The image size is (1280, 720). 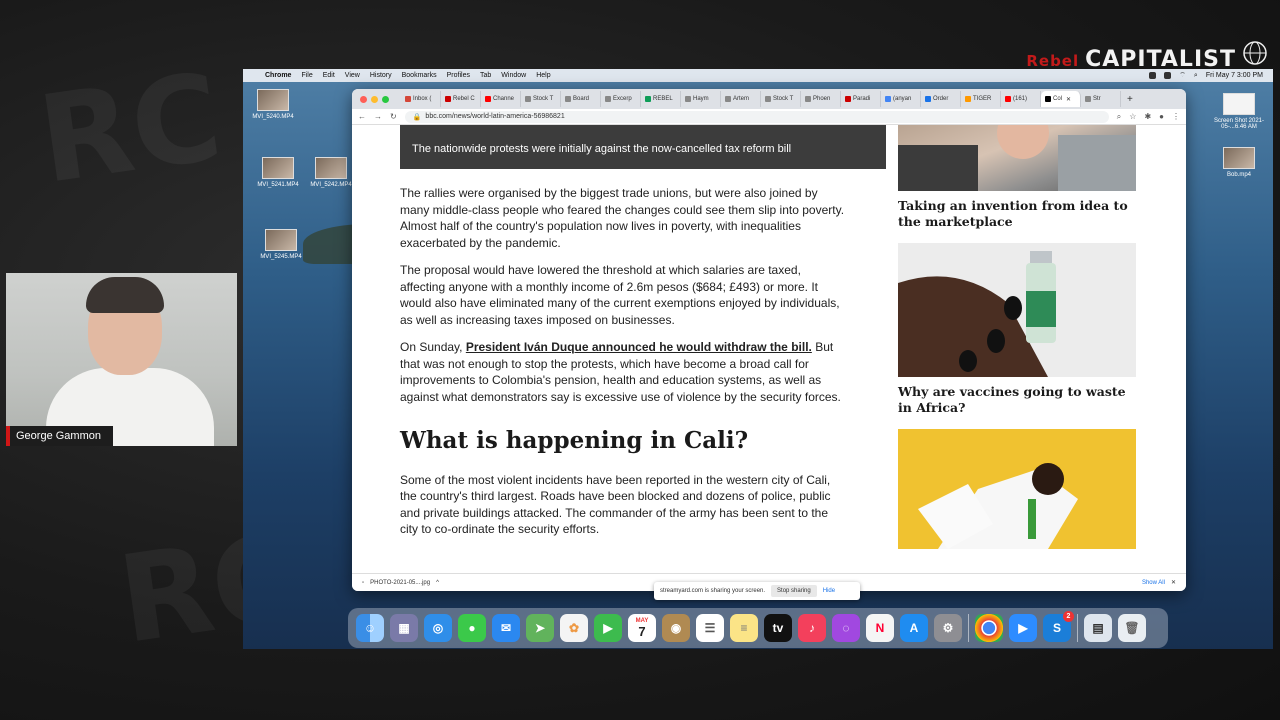 I want to click on profile-avatar-icon: ●, so click(x=1161, y=117).